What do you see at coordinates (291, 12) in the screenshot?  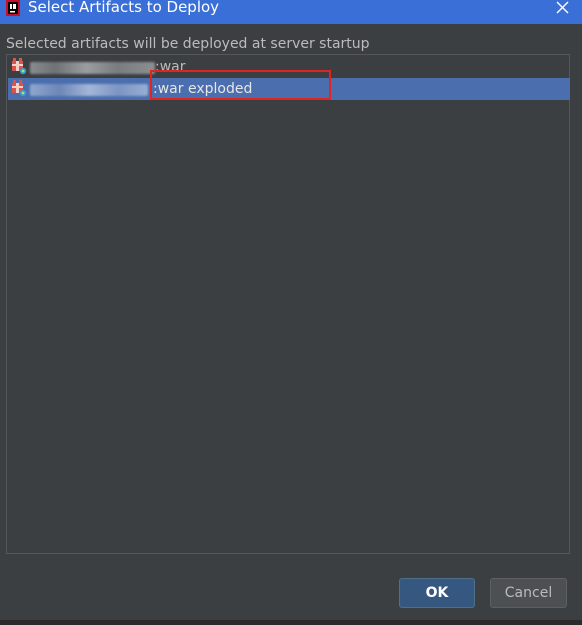 I see `title-bar: Select Artifacts to Deploy` at bounding box center [291, 12].